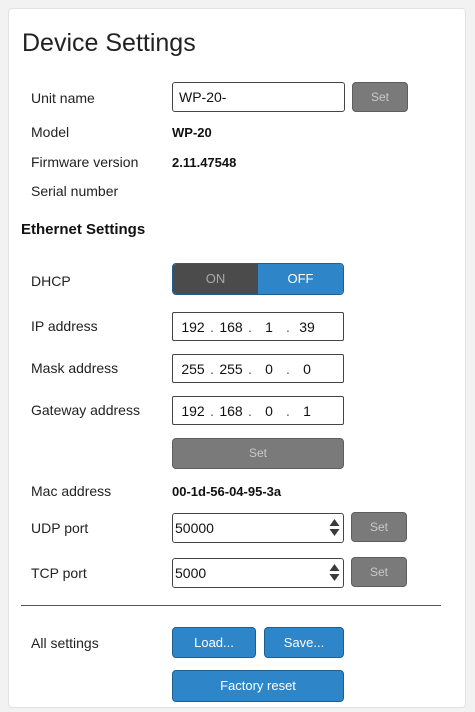 This screenshot has height=712, width=475. What do you see at coordinates (109, 43) in the screenshot?
I see `page-title: Device Settings` at bounding box center [109, 43].